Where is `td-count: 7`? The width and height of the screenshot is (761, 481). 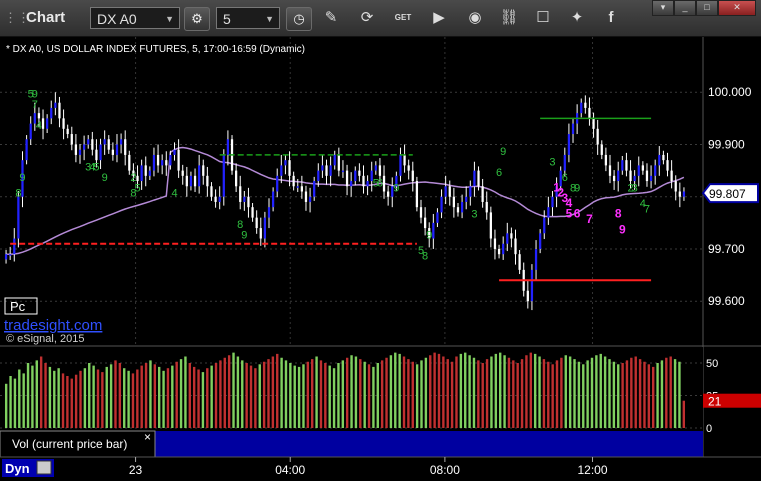 td-count: 7 is located at coordinates (589, 219).